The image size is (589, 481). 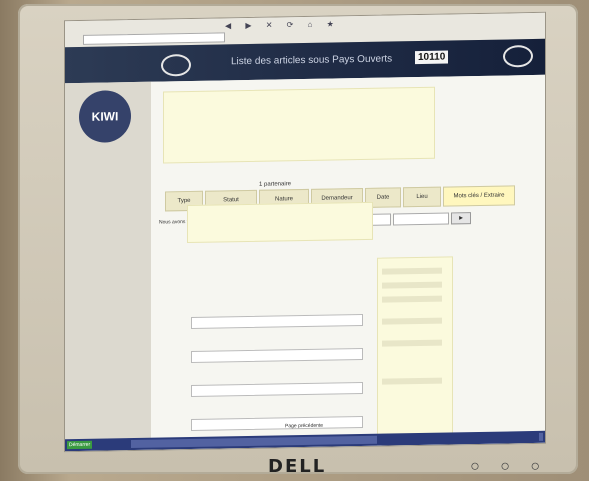 What do you see at coordinates (415, 354) in the screenshot?
I see `side-panel` at bounding box center [415, 354].